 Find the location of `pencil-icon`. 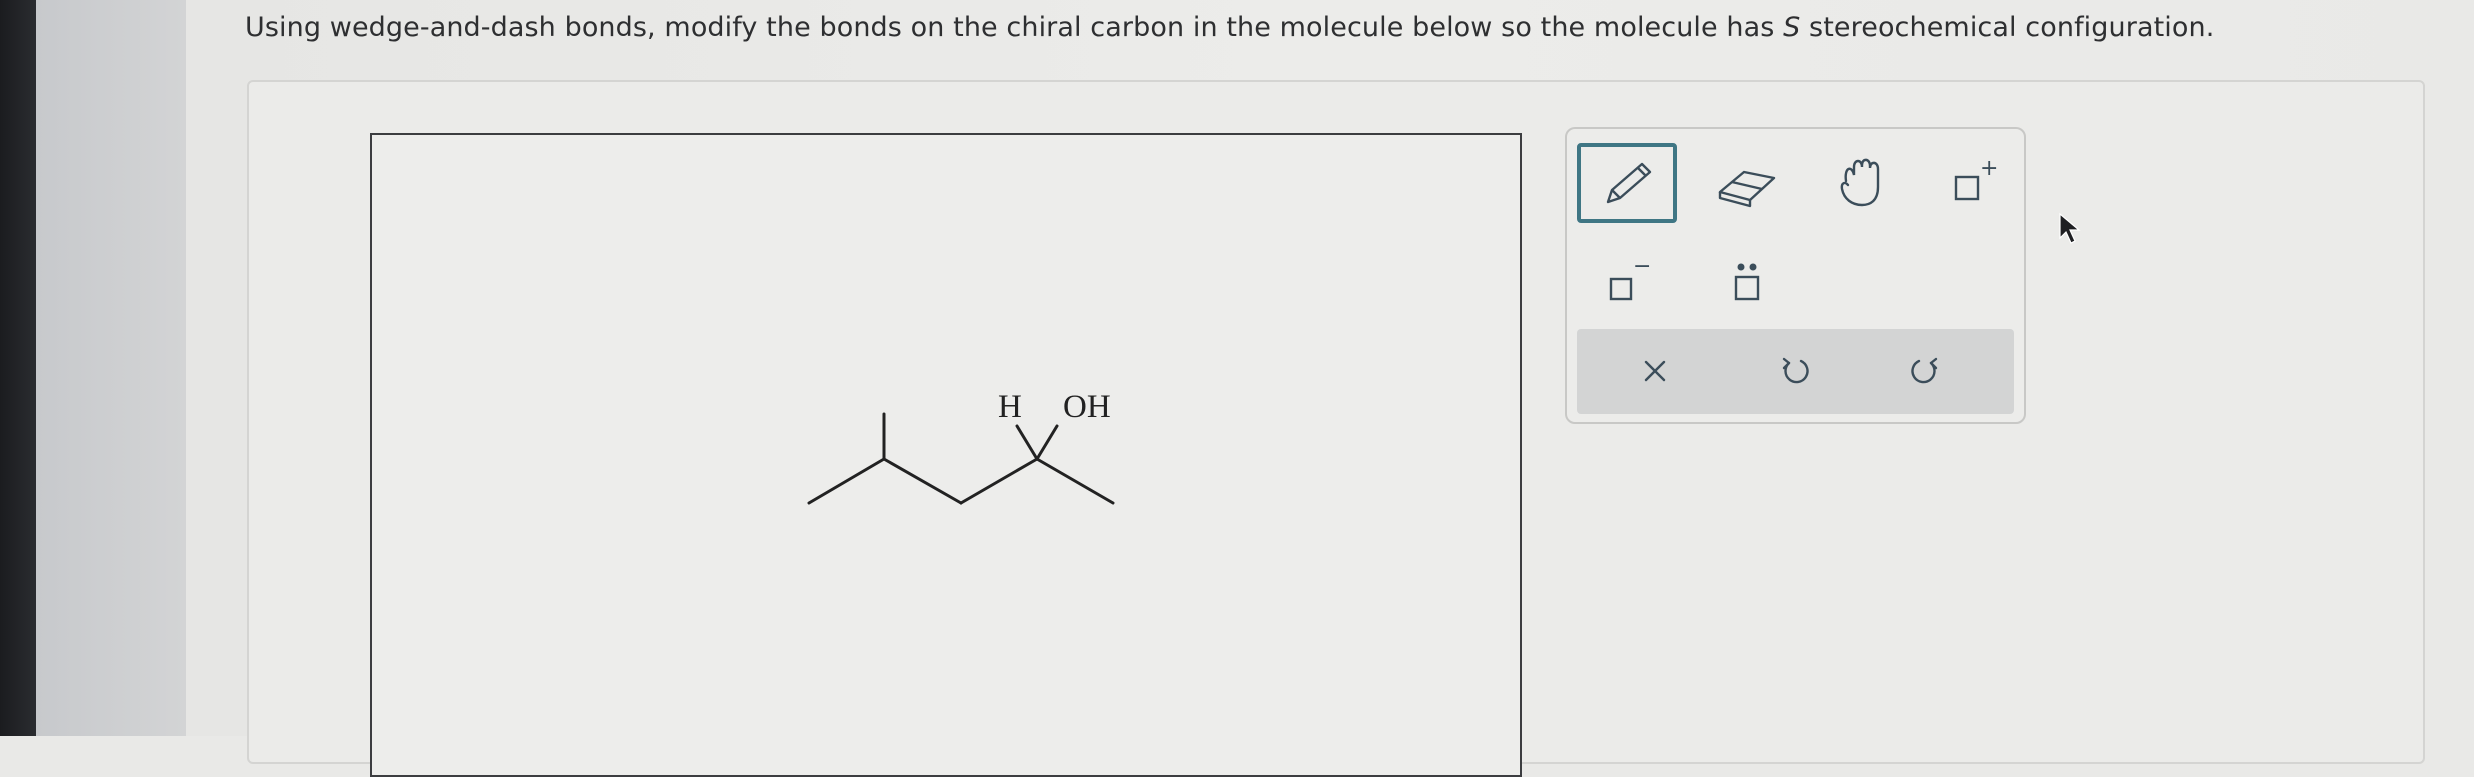

pencil-icon is located at coordinates (1629, 183).